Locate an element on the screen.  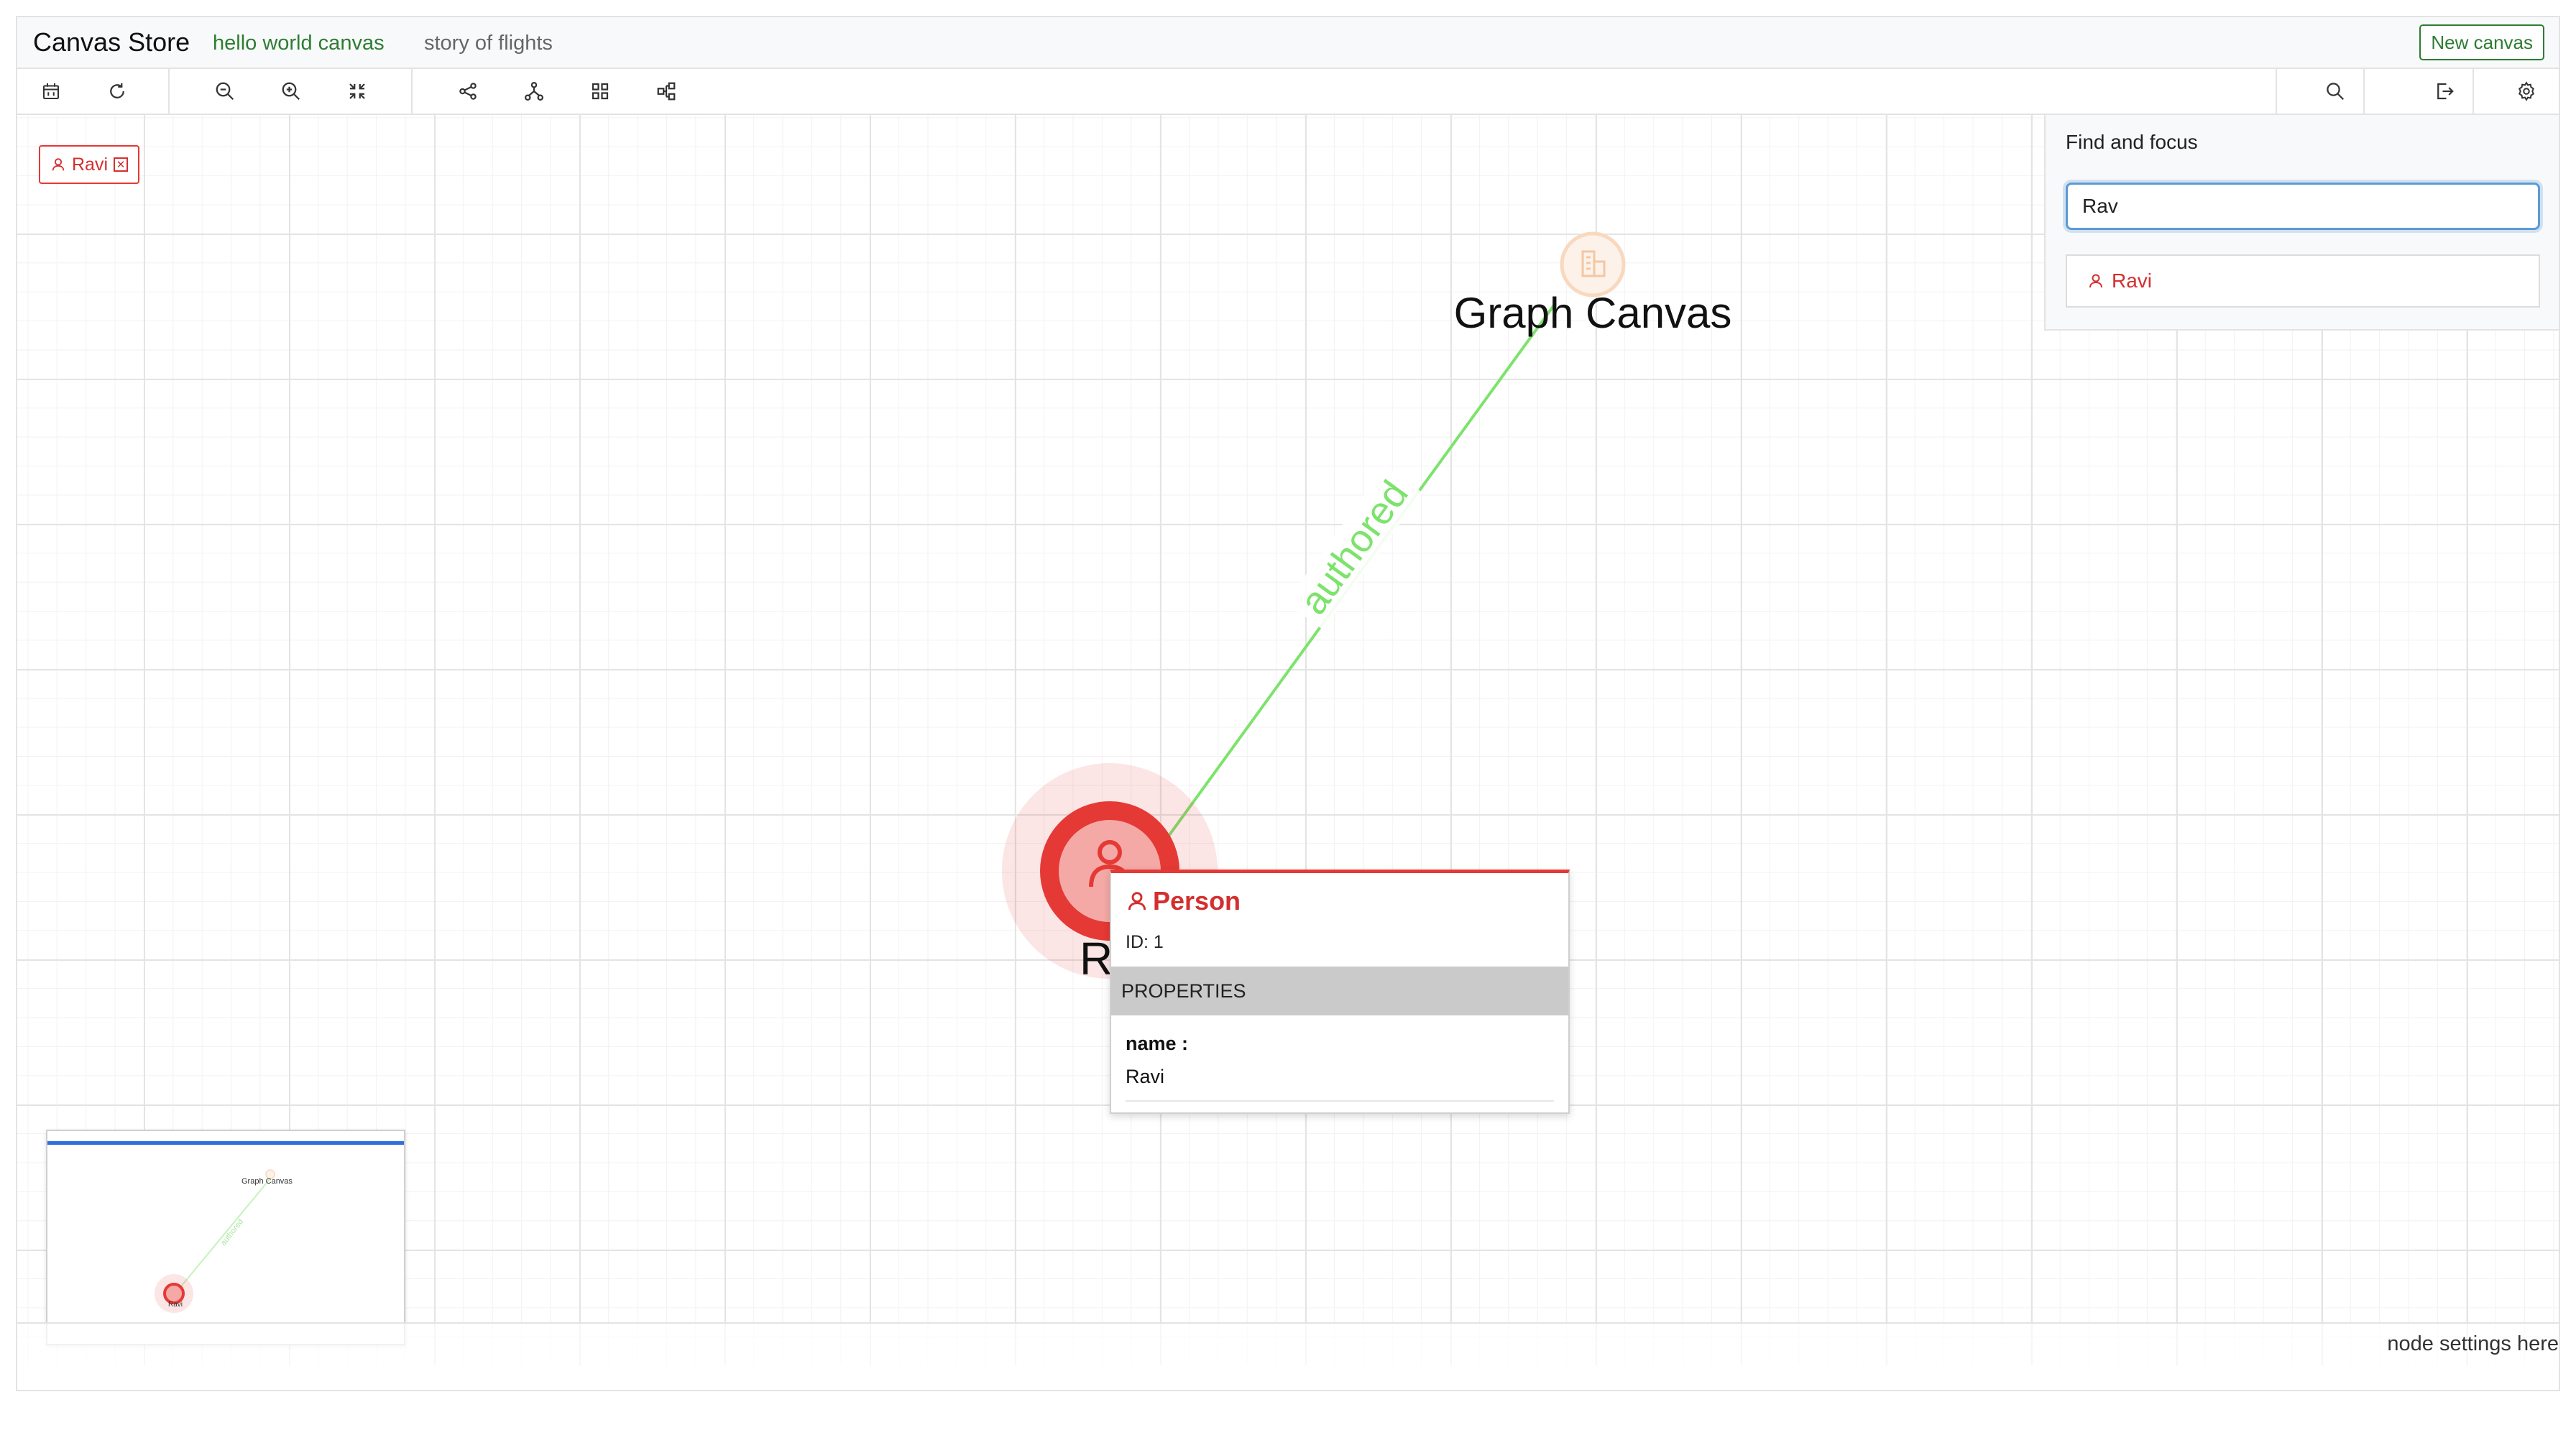
minimap: authored Graph Canvas Ravi is located at coordinates (225, 1237).